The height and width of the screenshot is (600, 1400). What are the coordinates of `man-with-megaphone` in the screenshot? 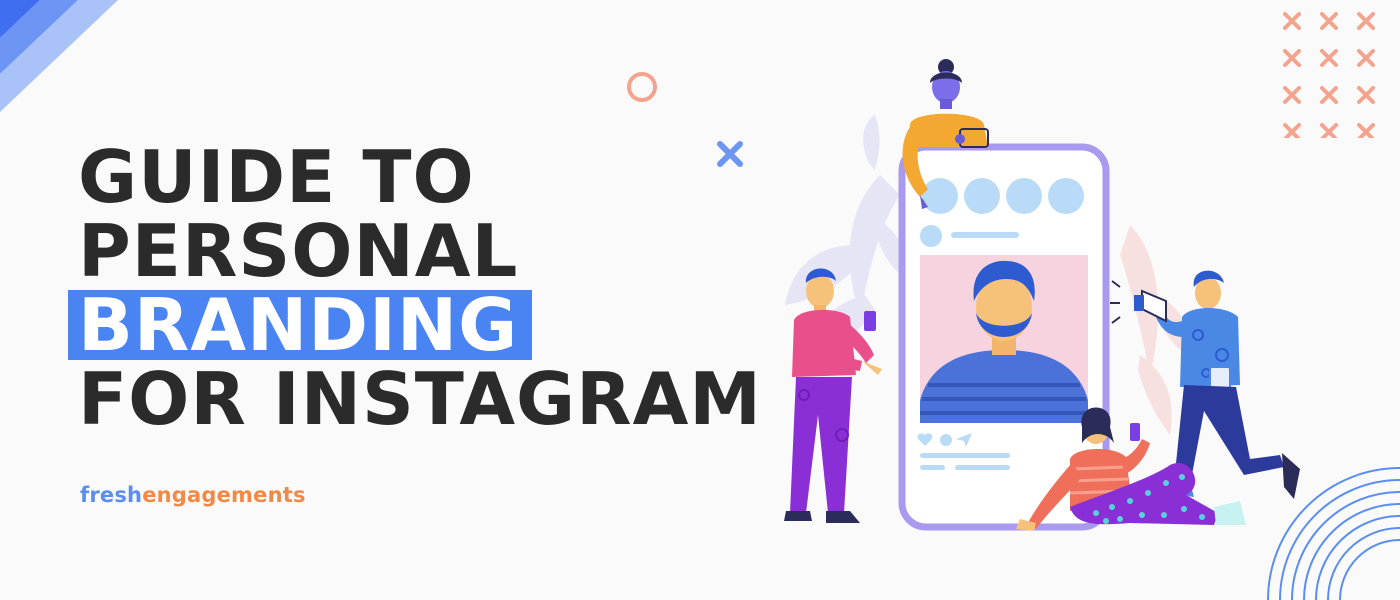 It's located at (1205, 384).